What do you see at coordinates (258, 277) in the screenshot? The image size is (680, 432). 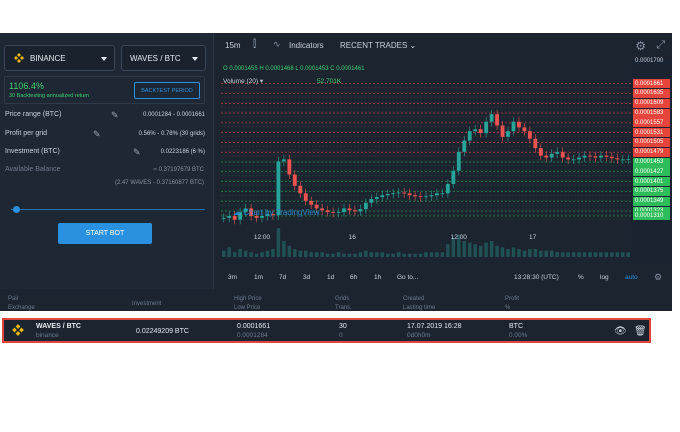 I see `range-1m: 1m` at bounding box center [258, 277].